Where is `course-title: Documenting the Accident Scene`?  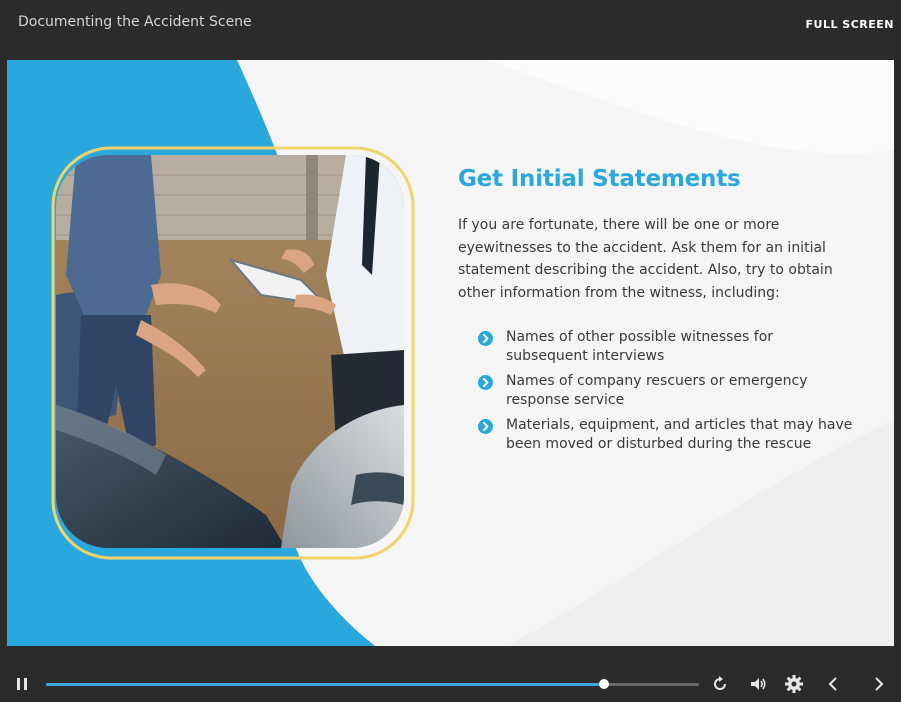 course-title: Documenting the Accident Scene is located at coordinates (135, 22).